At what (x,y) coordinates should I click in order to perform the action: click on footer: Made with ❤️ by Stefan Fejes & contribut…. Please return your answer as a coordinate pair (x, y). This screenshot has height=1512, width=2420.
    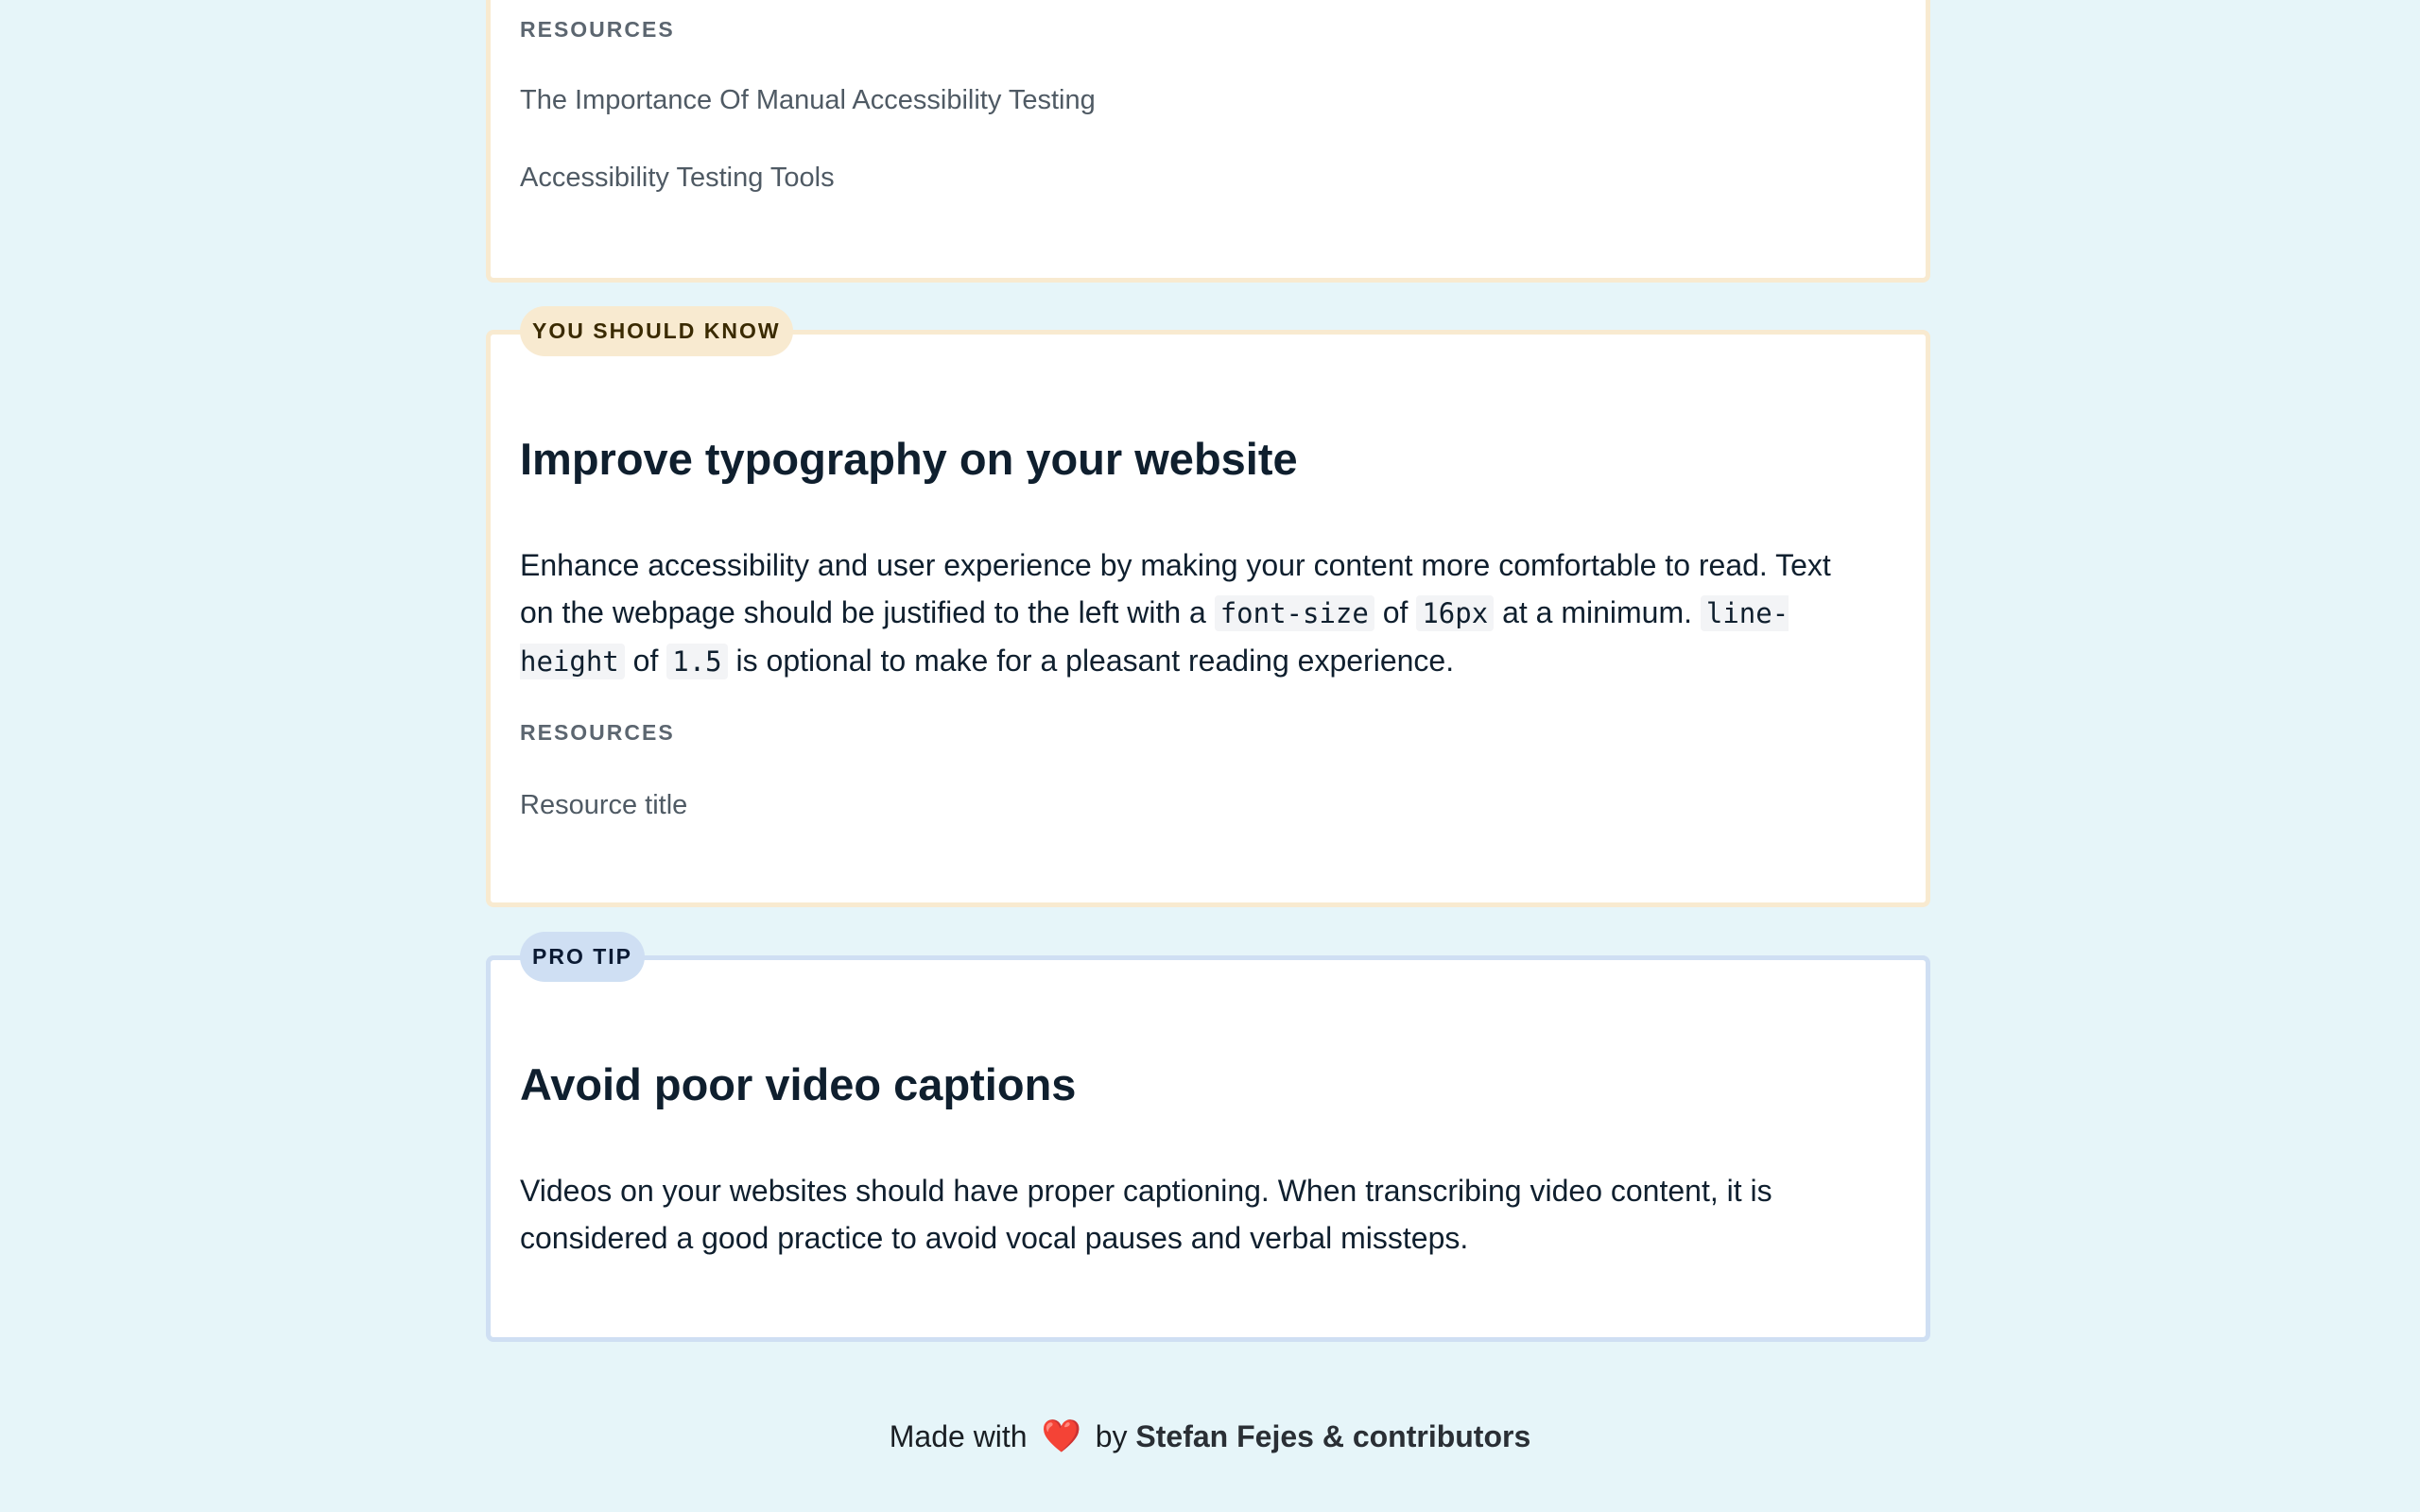
    Looking at the image, I should click on (1210, 1436).